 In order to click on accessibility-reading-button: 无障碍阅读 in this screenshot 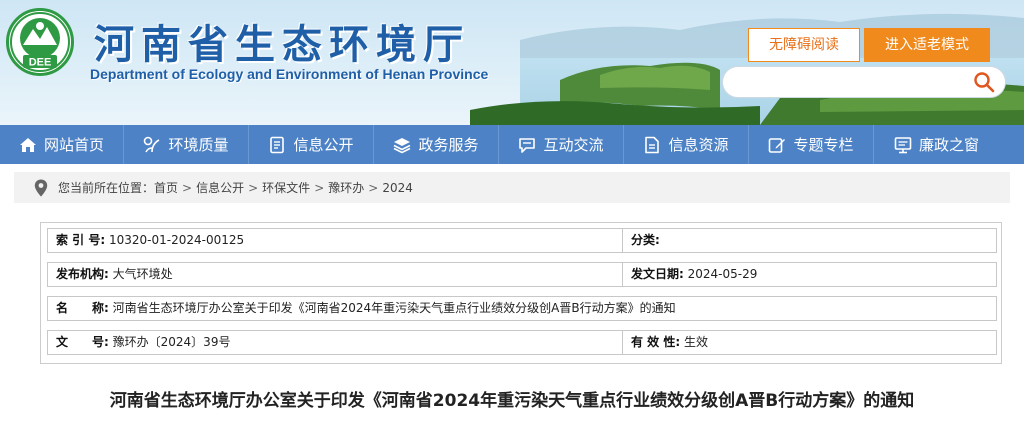, I will do `click(804, 45)`.